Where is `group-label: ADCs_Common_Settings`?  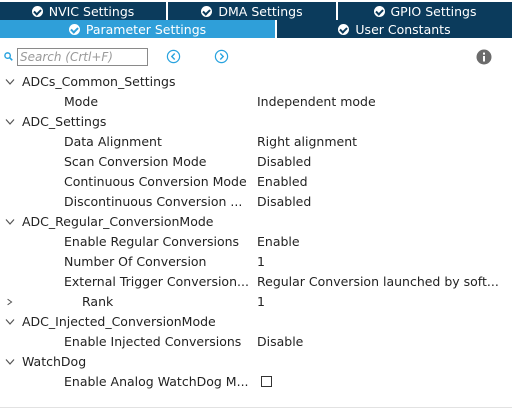
group-label: ADCs_Common_Settings is located at coordinates (99, 81).